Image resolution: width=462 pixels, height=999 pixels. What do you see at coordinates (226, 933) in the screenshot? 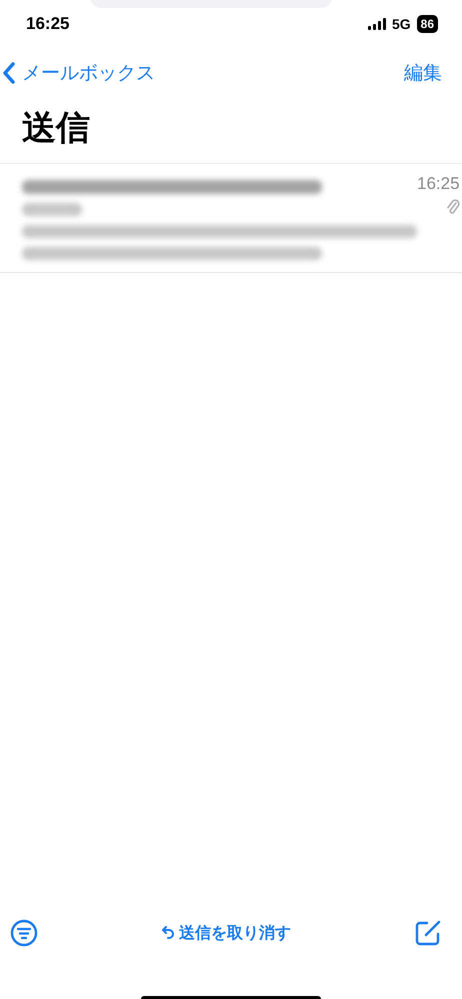
I see `undo-send-button: 送信を取り消す` at bounding box center [226, 933].